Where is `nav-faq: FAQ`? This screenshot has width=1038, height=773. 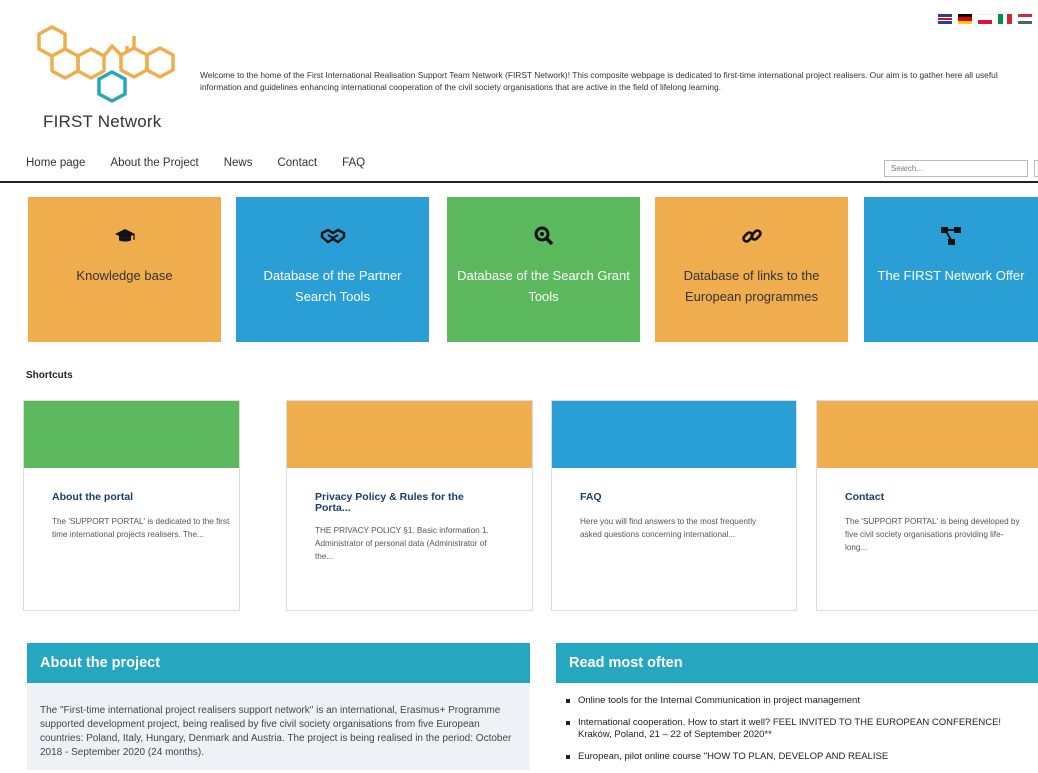
nav-faq: FAQ is located at coordinates (353, 163).